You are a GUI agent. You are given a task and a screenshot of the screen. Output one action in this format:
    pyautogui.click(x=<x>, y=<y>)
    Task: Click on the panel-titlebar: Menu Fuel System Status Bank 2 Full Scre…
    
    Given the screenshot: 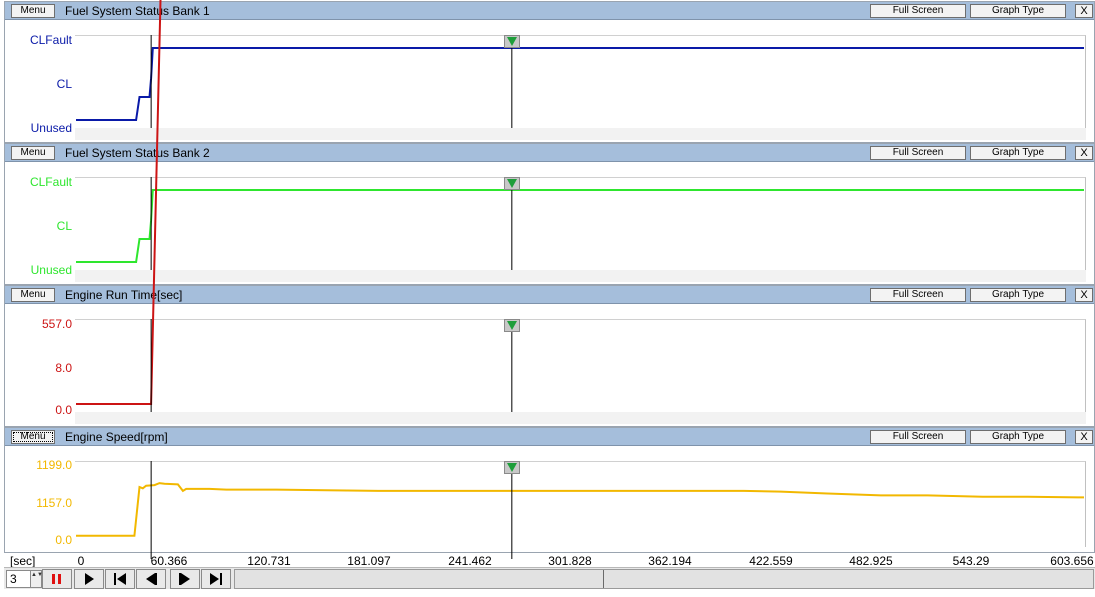 What is the action you would take?
    pyautogui.click(x=549, y=153)
    